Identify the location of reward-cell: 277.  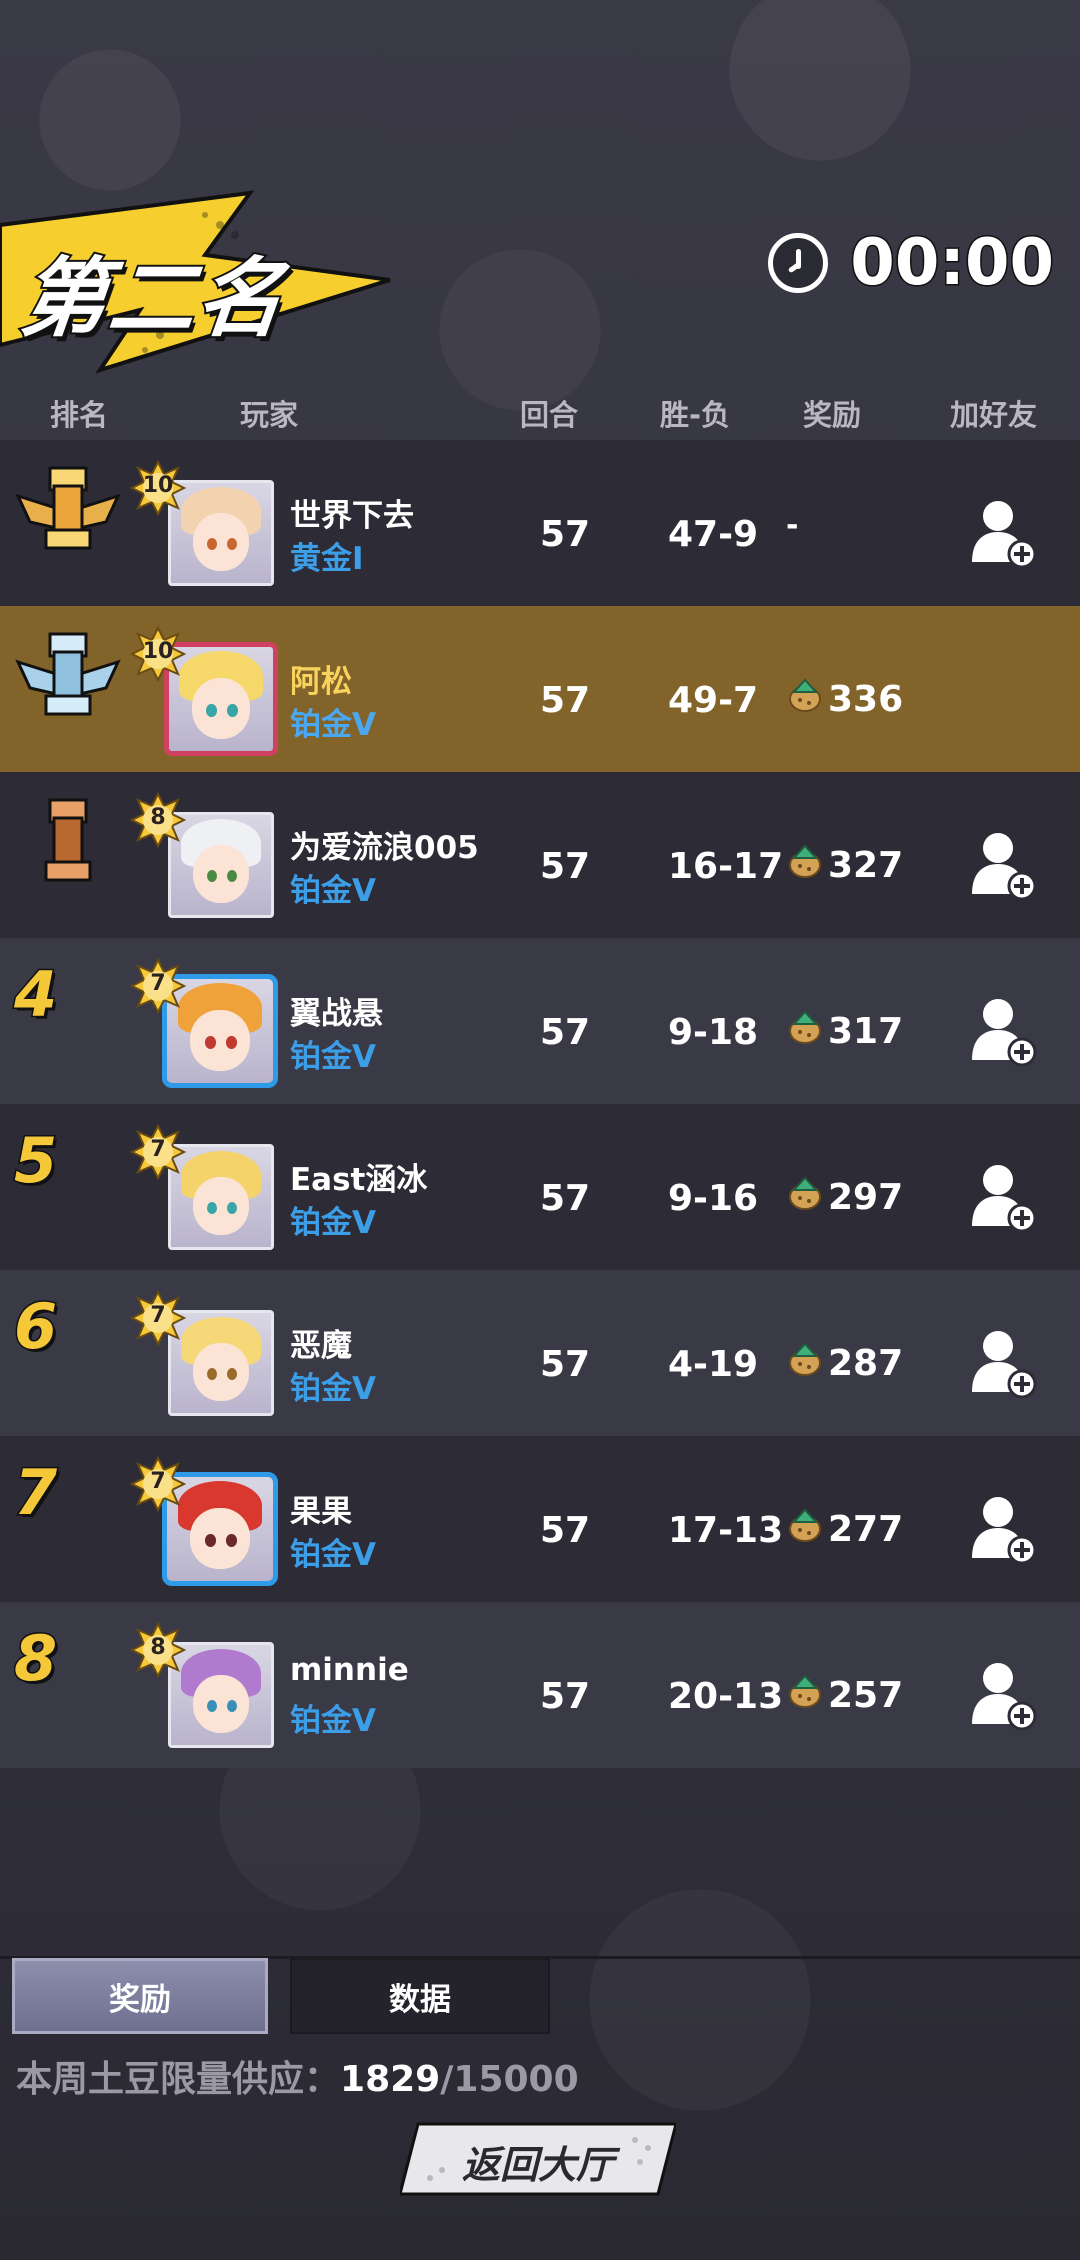
(844, 1529).